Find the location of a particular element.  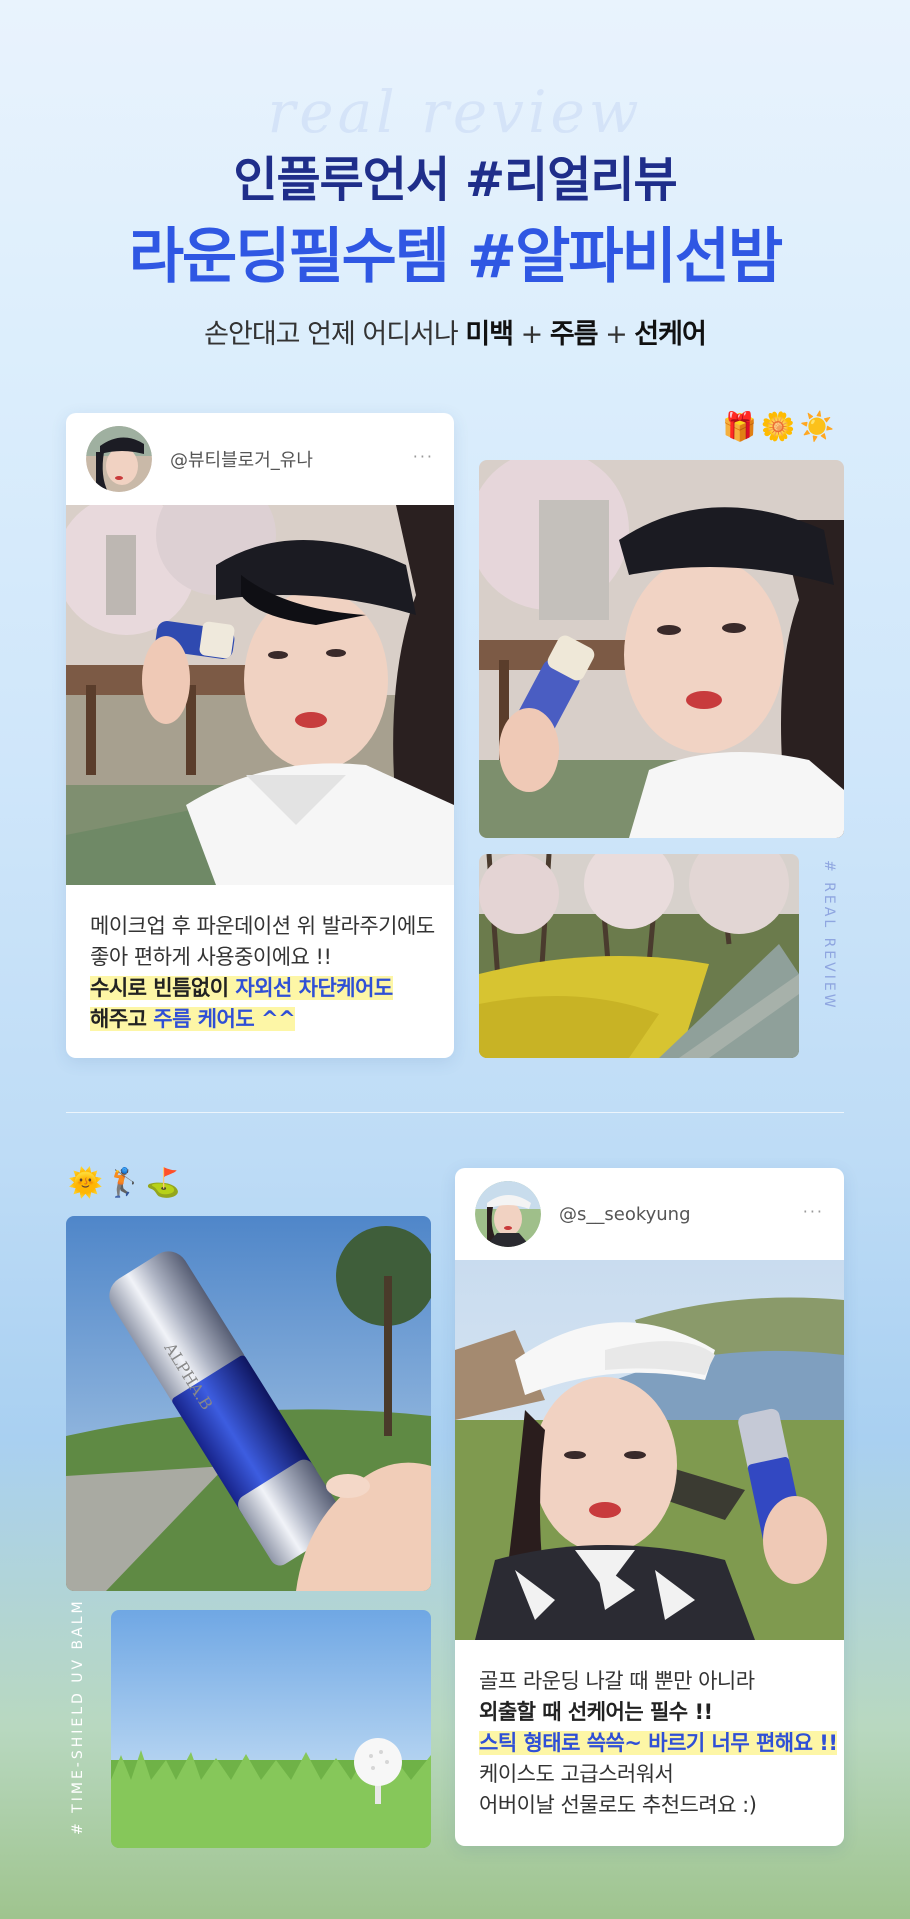

side-photo-selfie is located at coordinates (661, 649).